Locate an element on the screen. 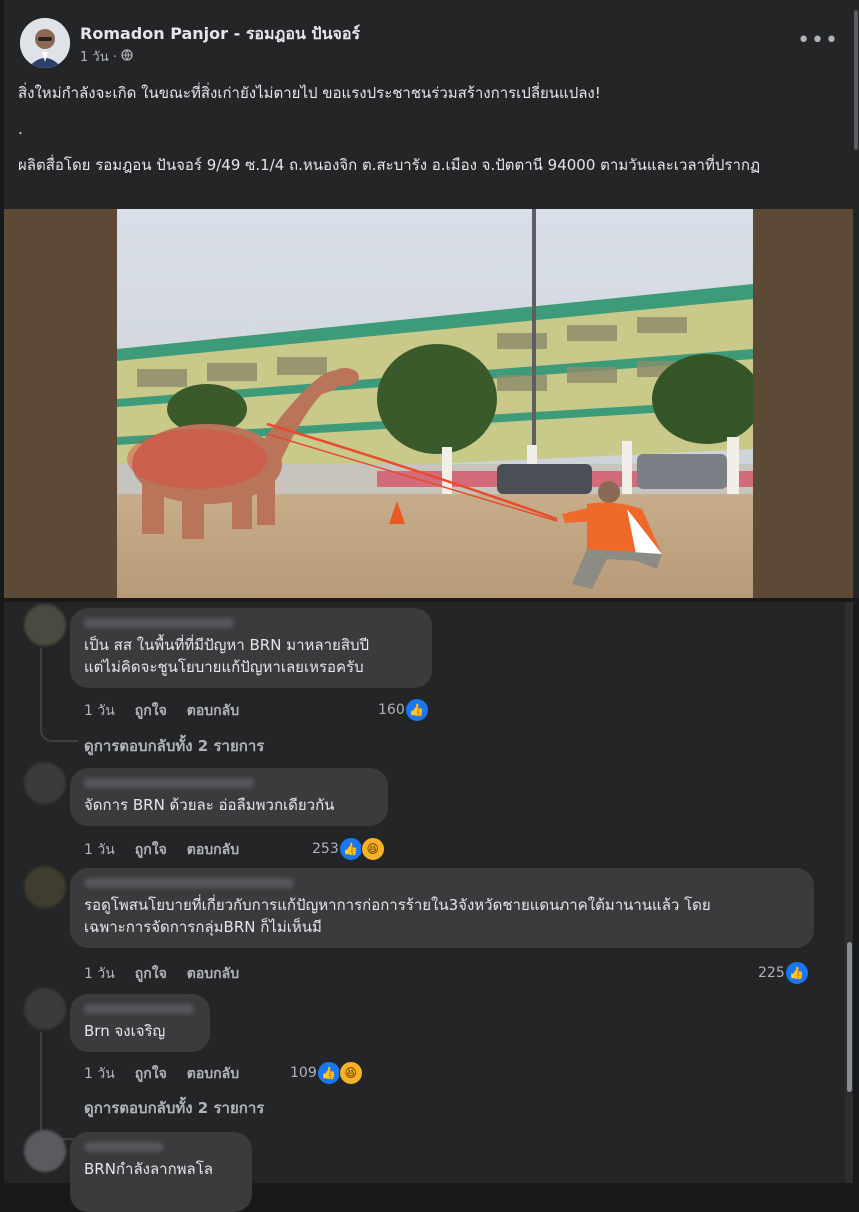  reaction-count: 253 👍 😆 is located at coordinates (348, 849).